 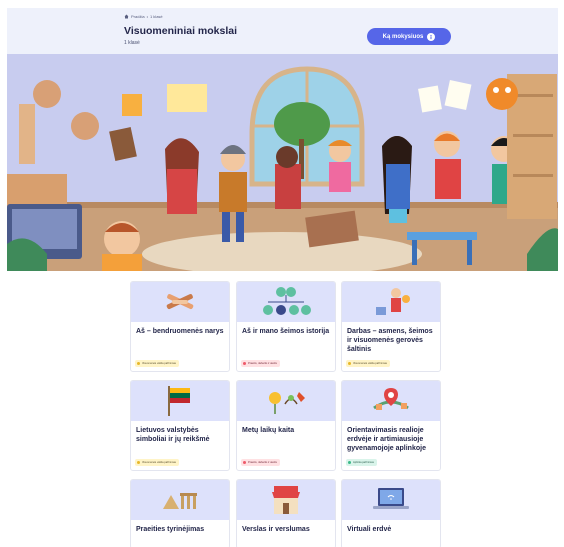 I want to click on category-tag: Aplinka pažinimas, so click(x=361, y=462).